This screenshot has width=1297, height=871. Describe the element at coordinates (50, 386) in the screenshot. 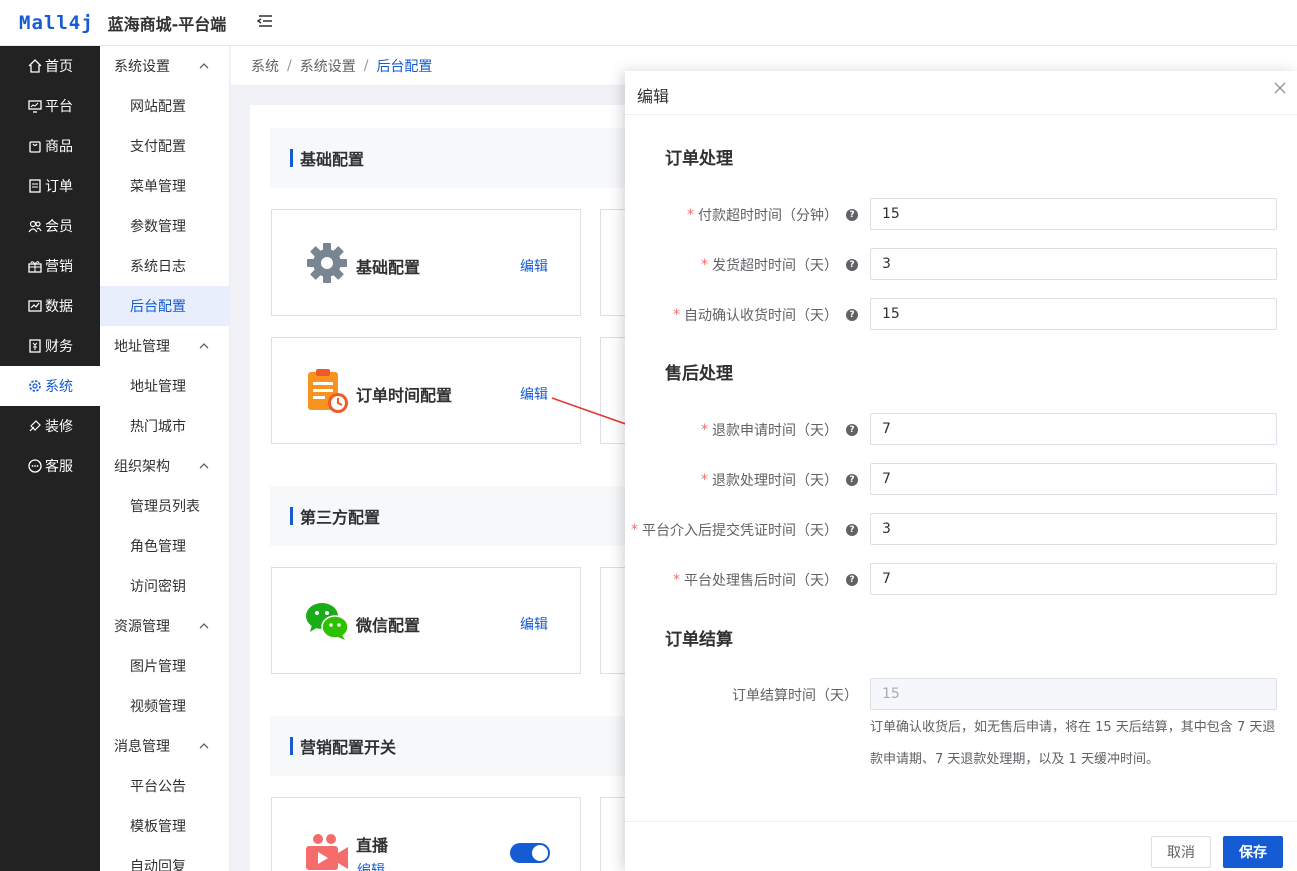

I see `nav-item-8: 系统` at that location.